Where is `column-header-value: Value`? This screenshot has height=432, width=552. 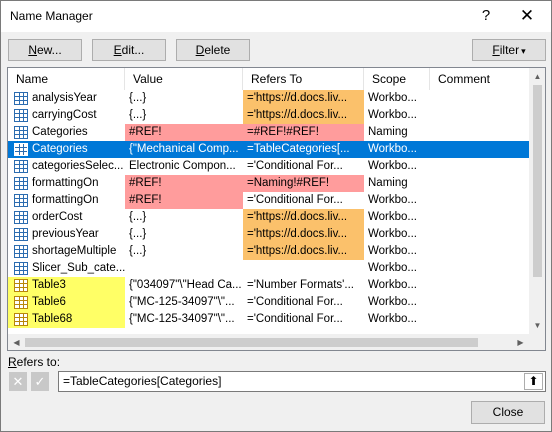
column-header-value: Value is located at coordinates (184, 79).